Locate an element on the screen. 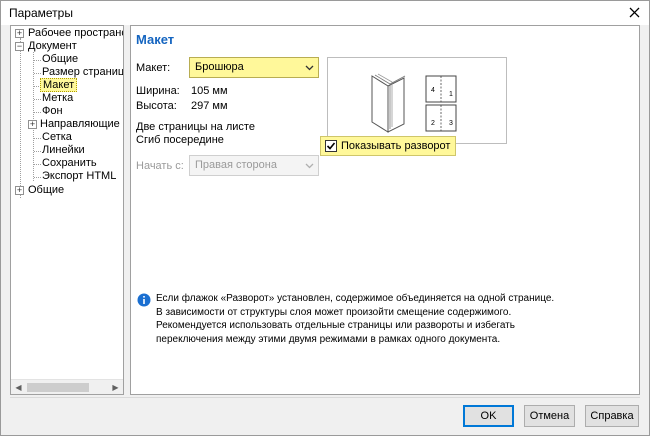 The width and height of the screenshot is (650, 436). tree-item-label: Размер страницы is located at coordinates (83, 72).